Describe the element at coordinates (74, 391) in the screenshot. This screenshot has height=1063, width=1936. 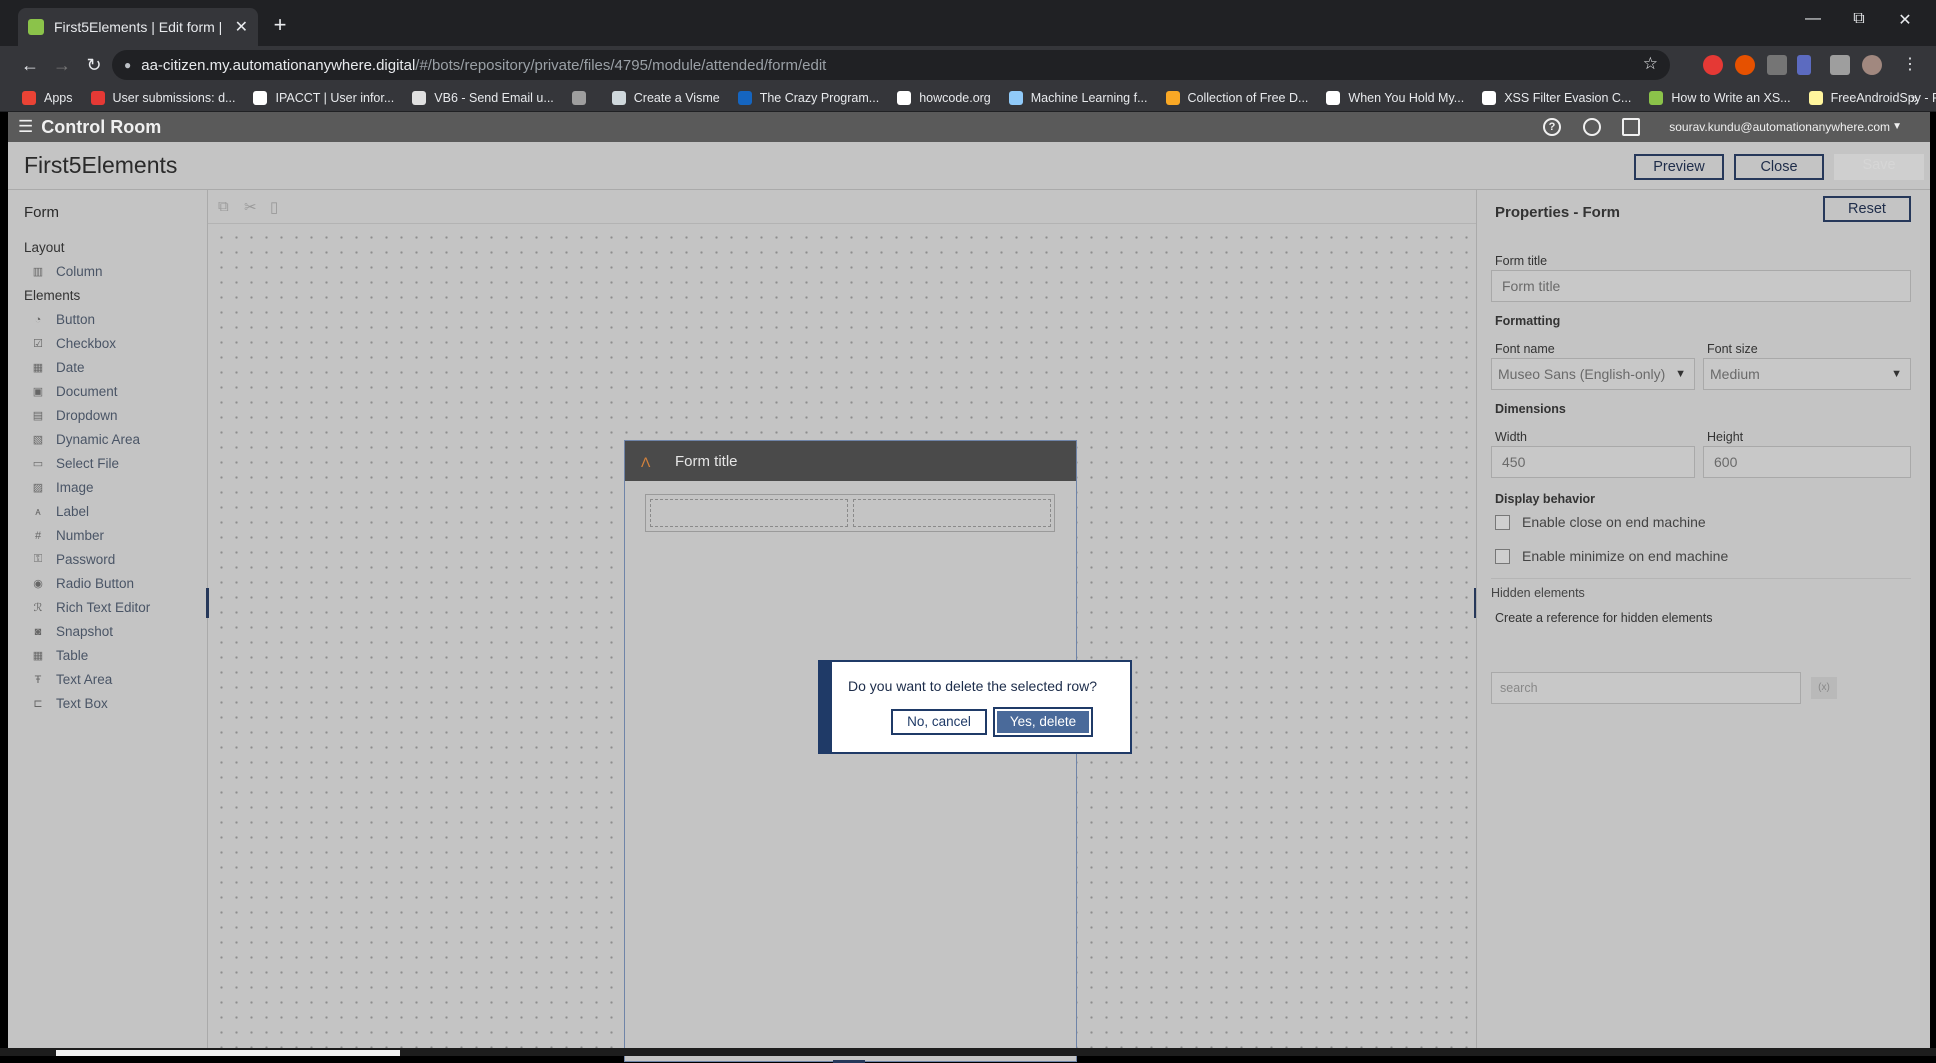
I see `palette-item-document: ▣ Document` at that location.